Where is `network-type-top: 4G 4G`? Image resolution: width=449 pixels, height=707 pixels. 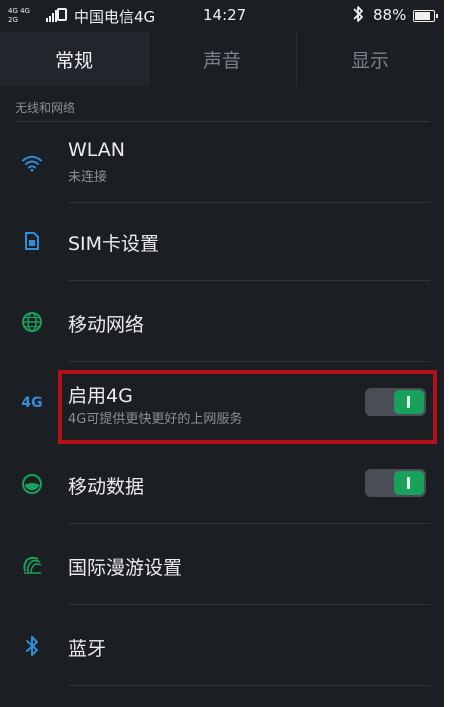
network-type-top: 4G 4G is located at coordinates (19, 11).